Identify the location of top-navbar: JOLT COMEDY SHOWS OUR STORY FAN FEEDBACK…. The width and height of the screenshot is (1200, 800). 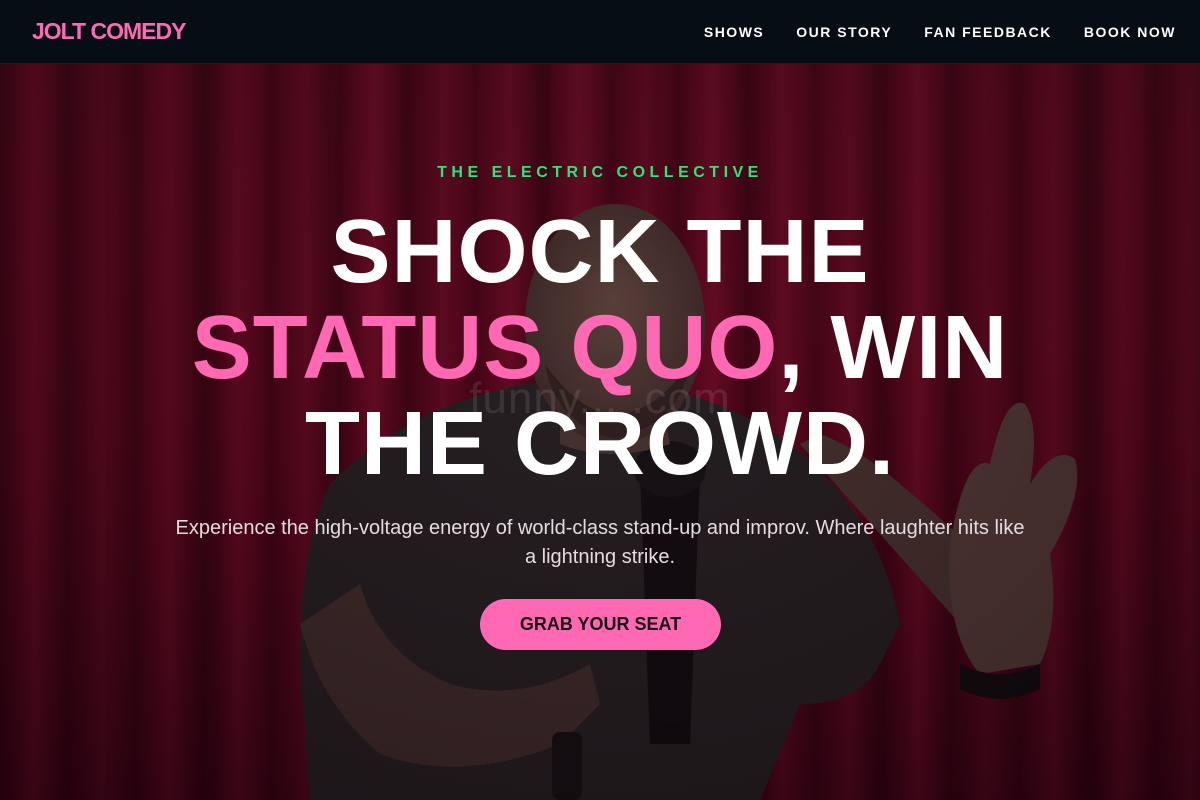
(600, 32).